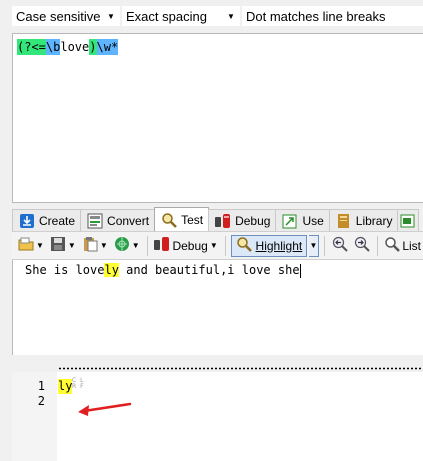  I want to click on dot-mode-value: Dot matches line breaks, so click(316, 16).